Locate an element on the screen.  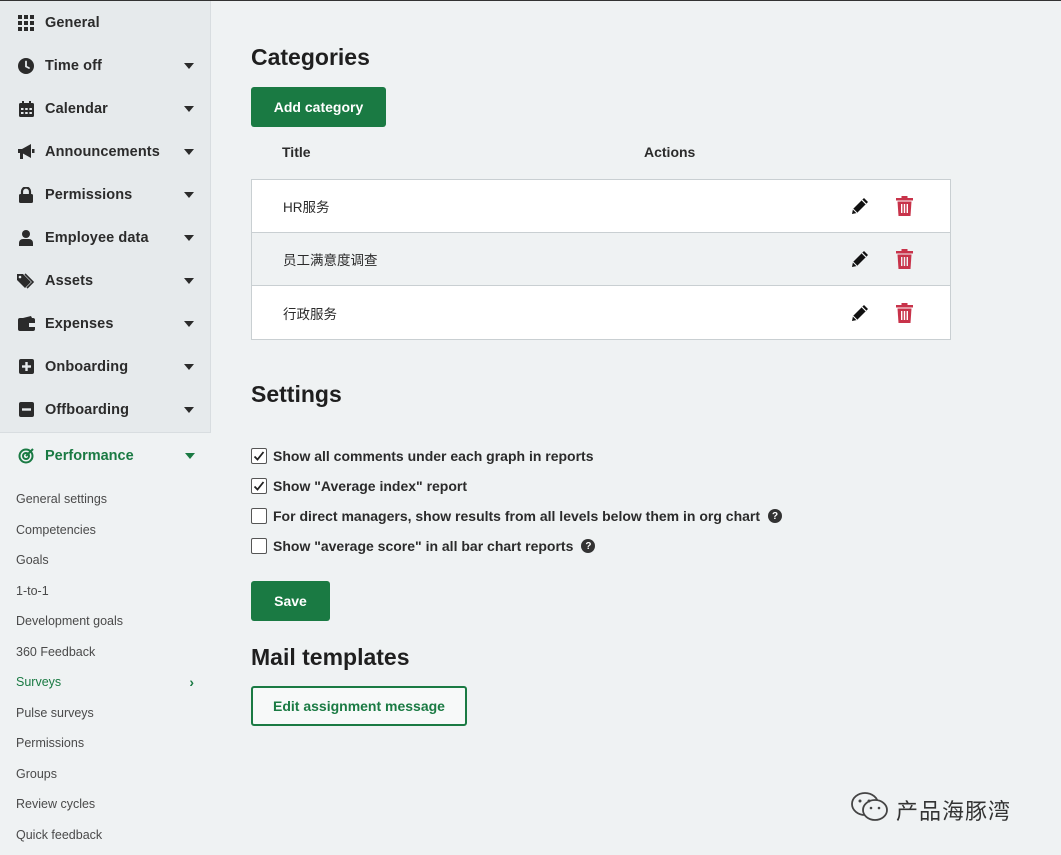
menu-item-performance: Performance is located at coordinates (105, 455).